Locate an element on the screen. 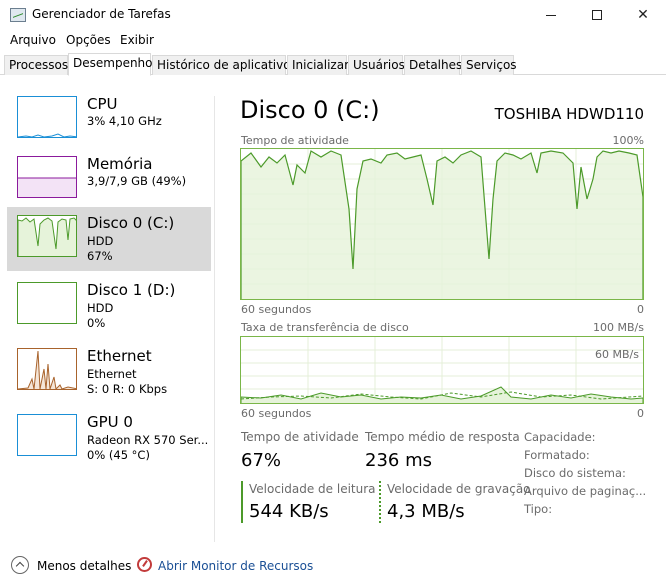 The height and width of the screenshot is (588, 666). sidebar-item-disco-0: Disco 0 (C:) HDD 67% is located at coordinates (109, 239).